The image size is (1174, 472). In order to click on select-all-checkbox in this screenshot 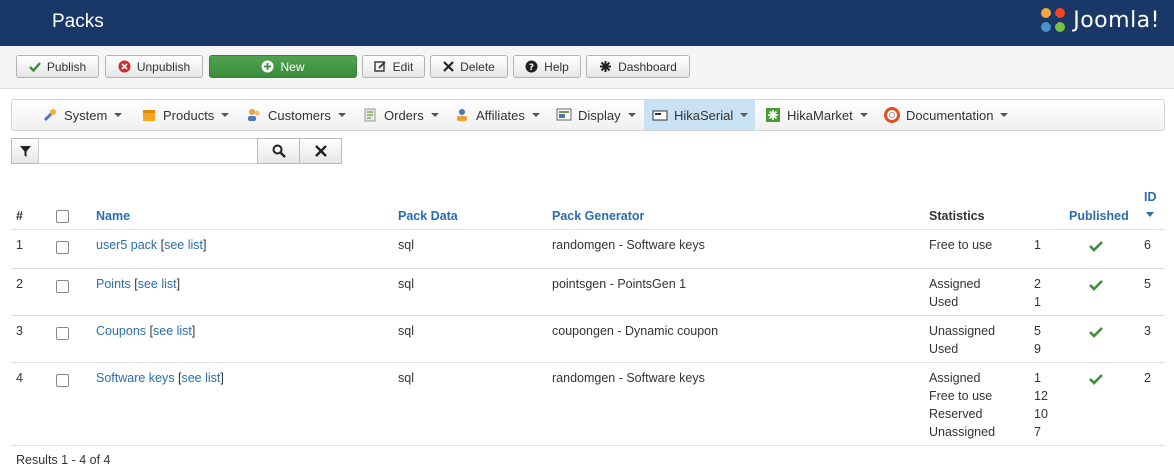, I will do `click(62, 216)`.